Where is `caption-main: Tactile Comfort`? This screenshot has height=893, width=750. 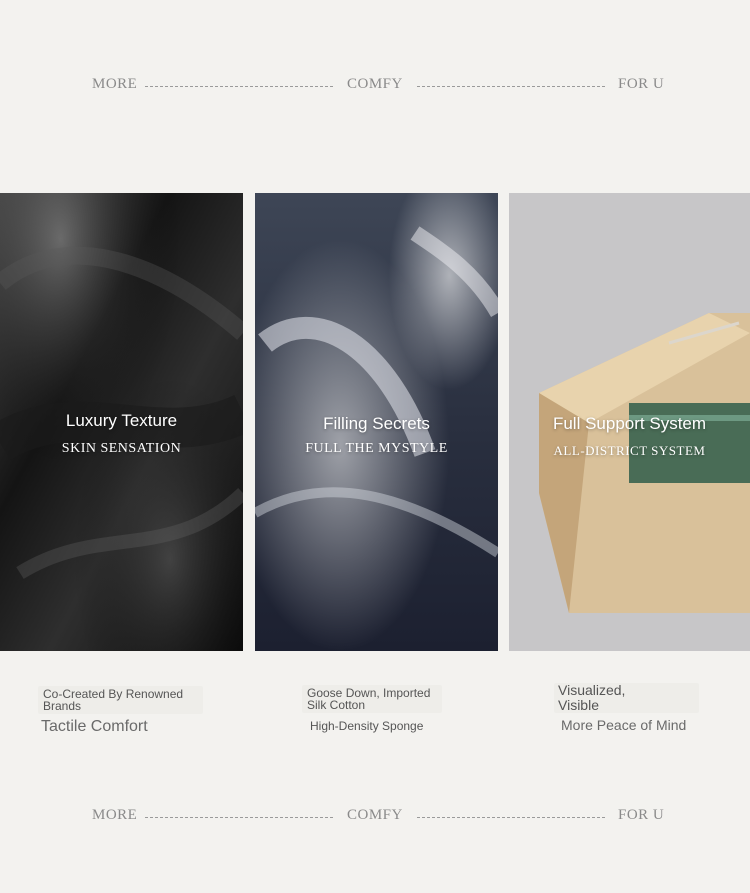
caption-main: Tactile Comfort is located at coordinates (94, 726).